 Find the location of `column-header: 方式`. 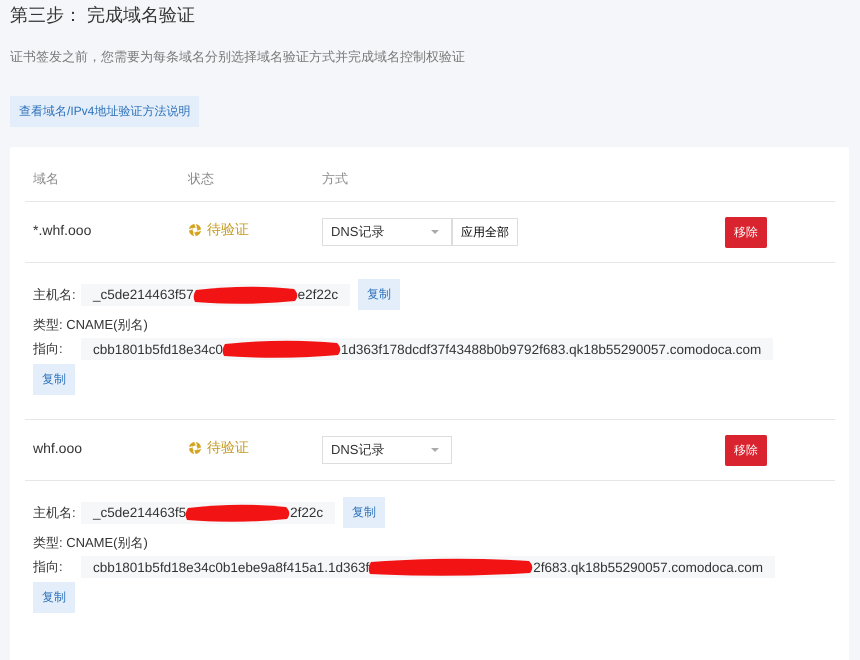

column-header: 方式 is located at coordinates (335, 179).